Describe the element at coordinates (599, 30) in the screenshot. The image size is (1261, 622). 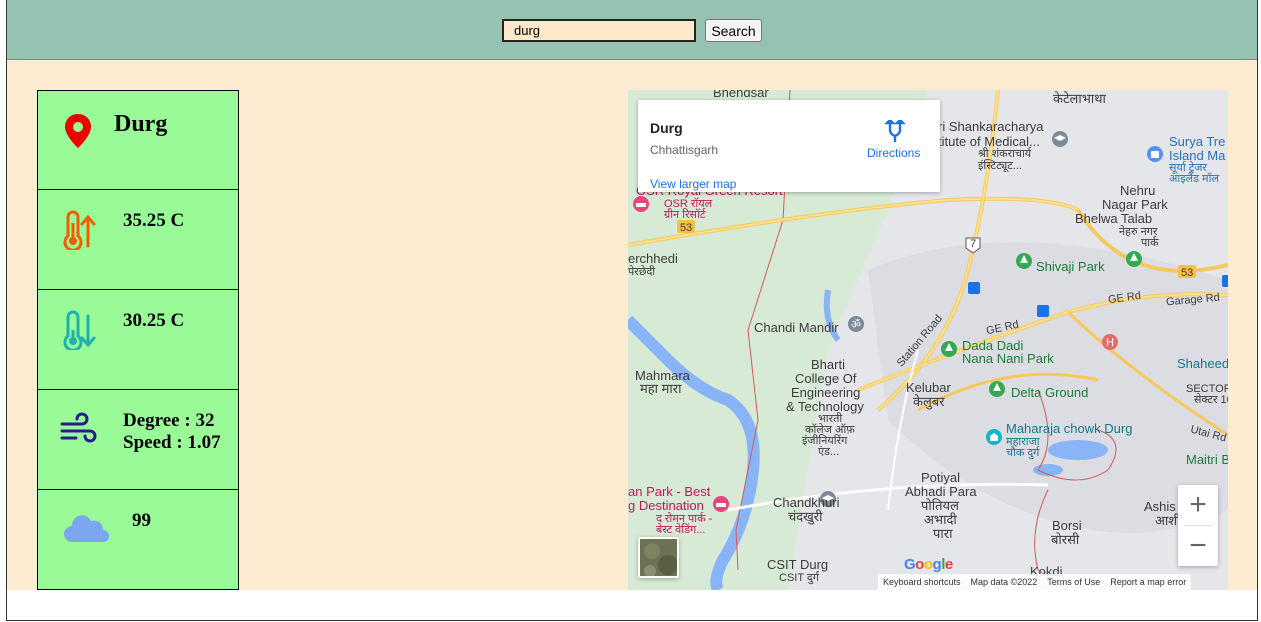
I see `search-input` at that location.